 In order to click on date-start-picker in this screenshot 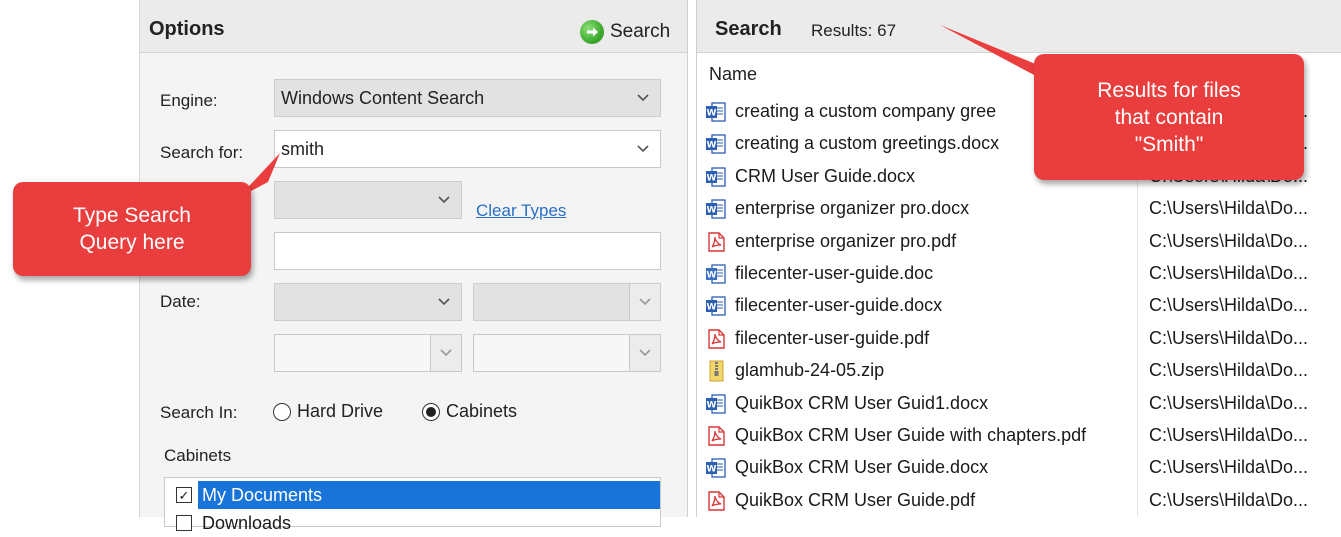, I will do `click(368, 353)`.